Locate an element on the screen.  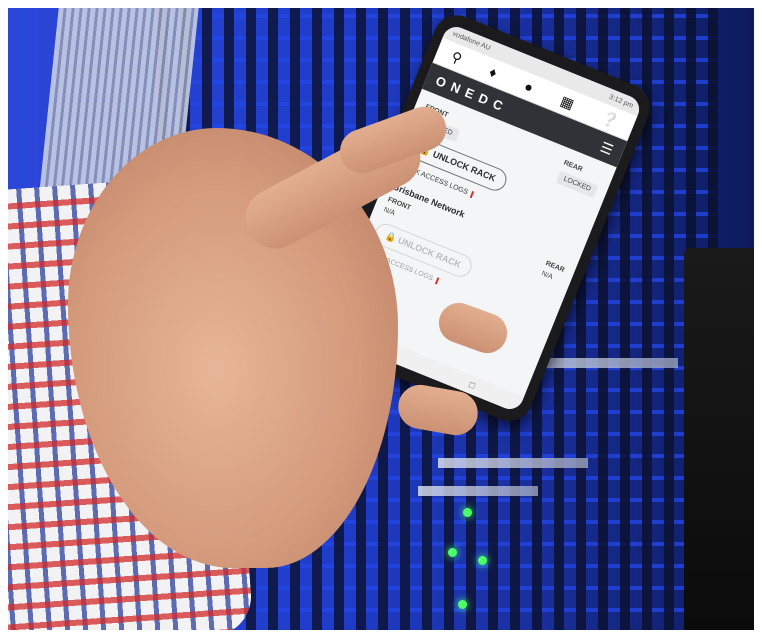
adjacent-rack is located at coordinates (719, 439).